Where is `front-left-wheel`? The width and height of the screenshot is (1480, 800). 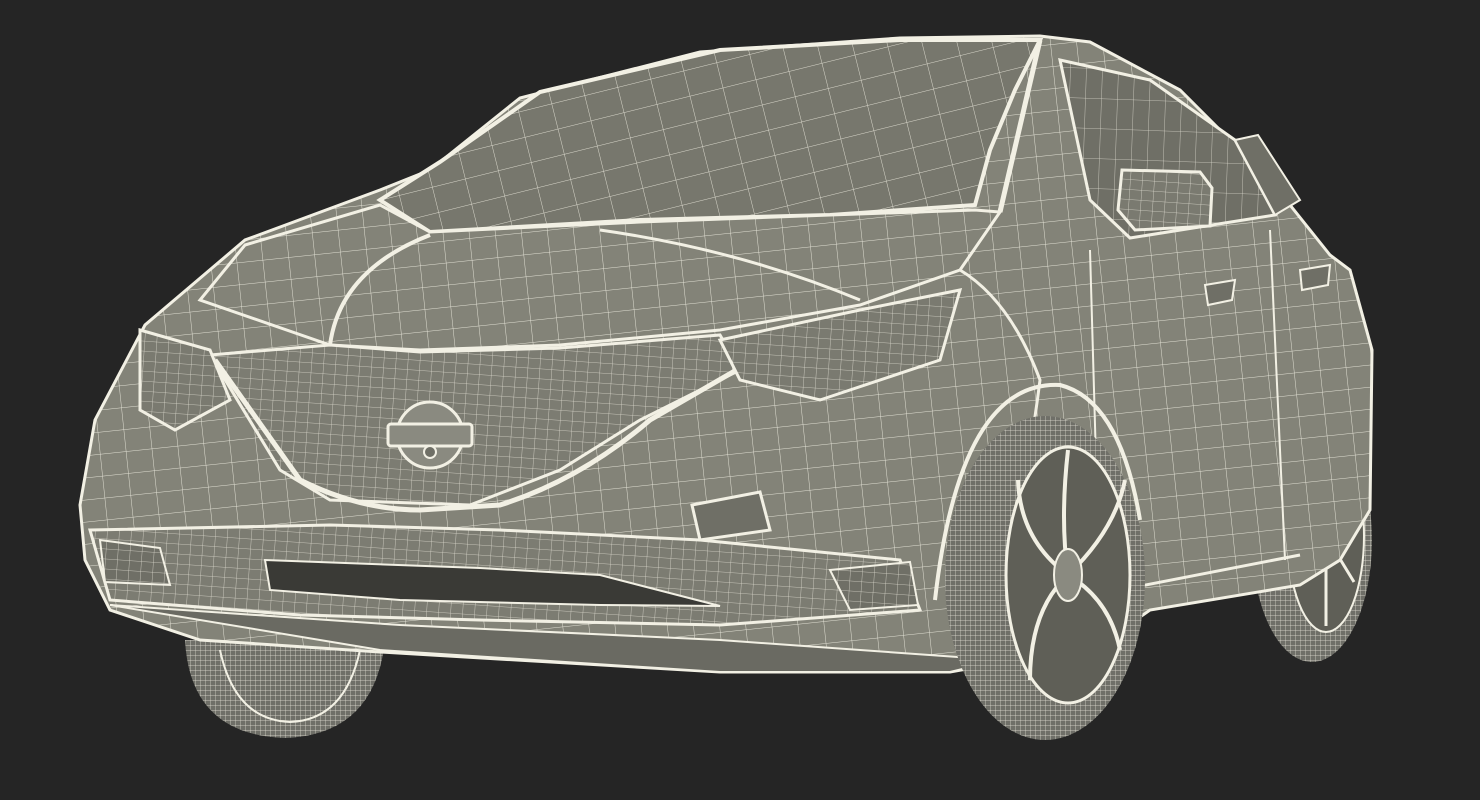 front-left-wheel is located at coordinates (285, 689).